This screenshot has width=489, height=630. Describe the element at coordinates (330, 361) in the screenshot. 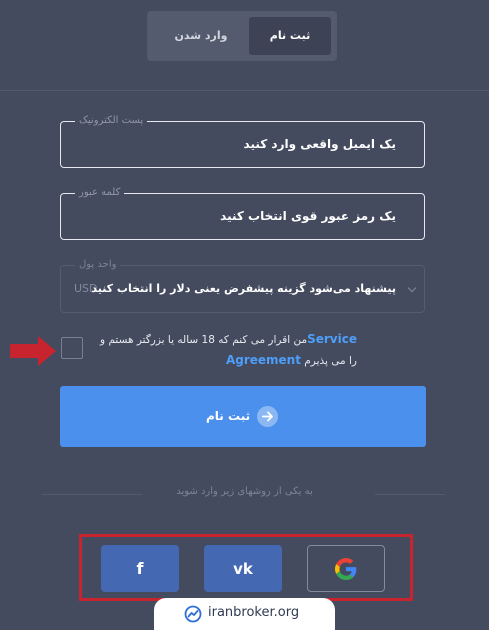

I see `terms-line2: را می پذیرم` at that location.